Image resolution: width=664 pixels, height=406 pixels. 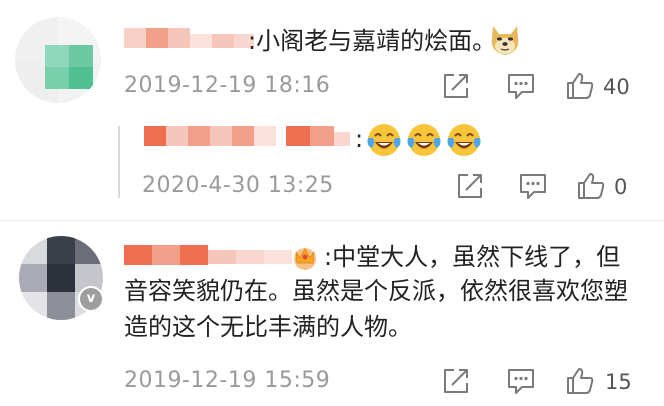 What do you see at coordinates (58, 60) in the screenshot?
I see `avatar` at bounding box center [58, 60].